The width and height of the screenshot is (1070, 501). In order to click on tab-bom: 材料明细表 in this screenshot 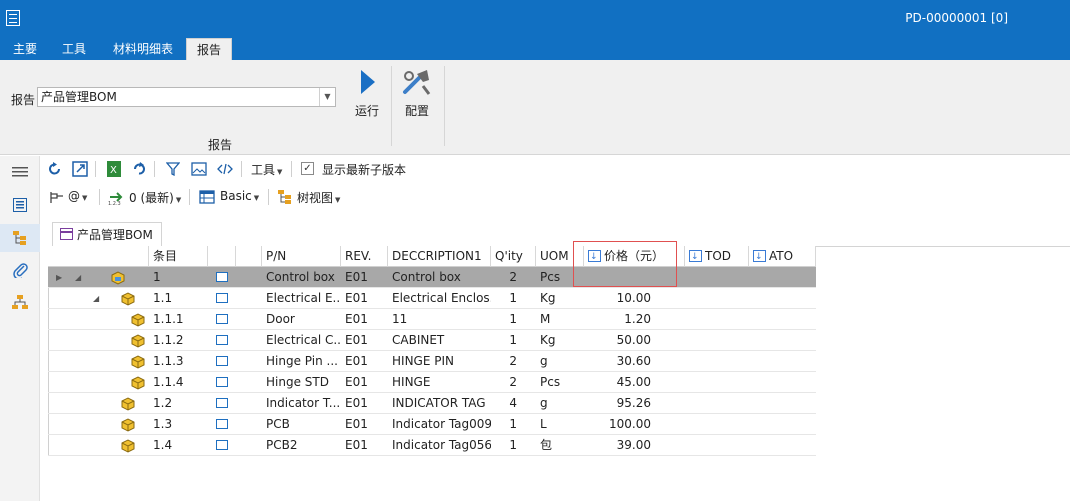, I will do `click(143, 49)`.